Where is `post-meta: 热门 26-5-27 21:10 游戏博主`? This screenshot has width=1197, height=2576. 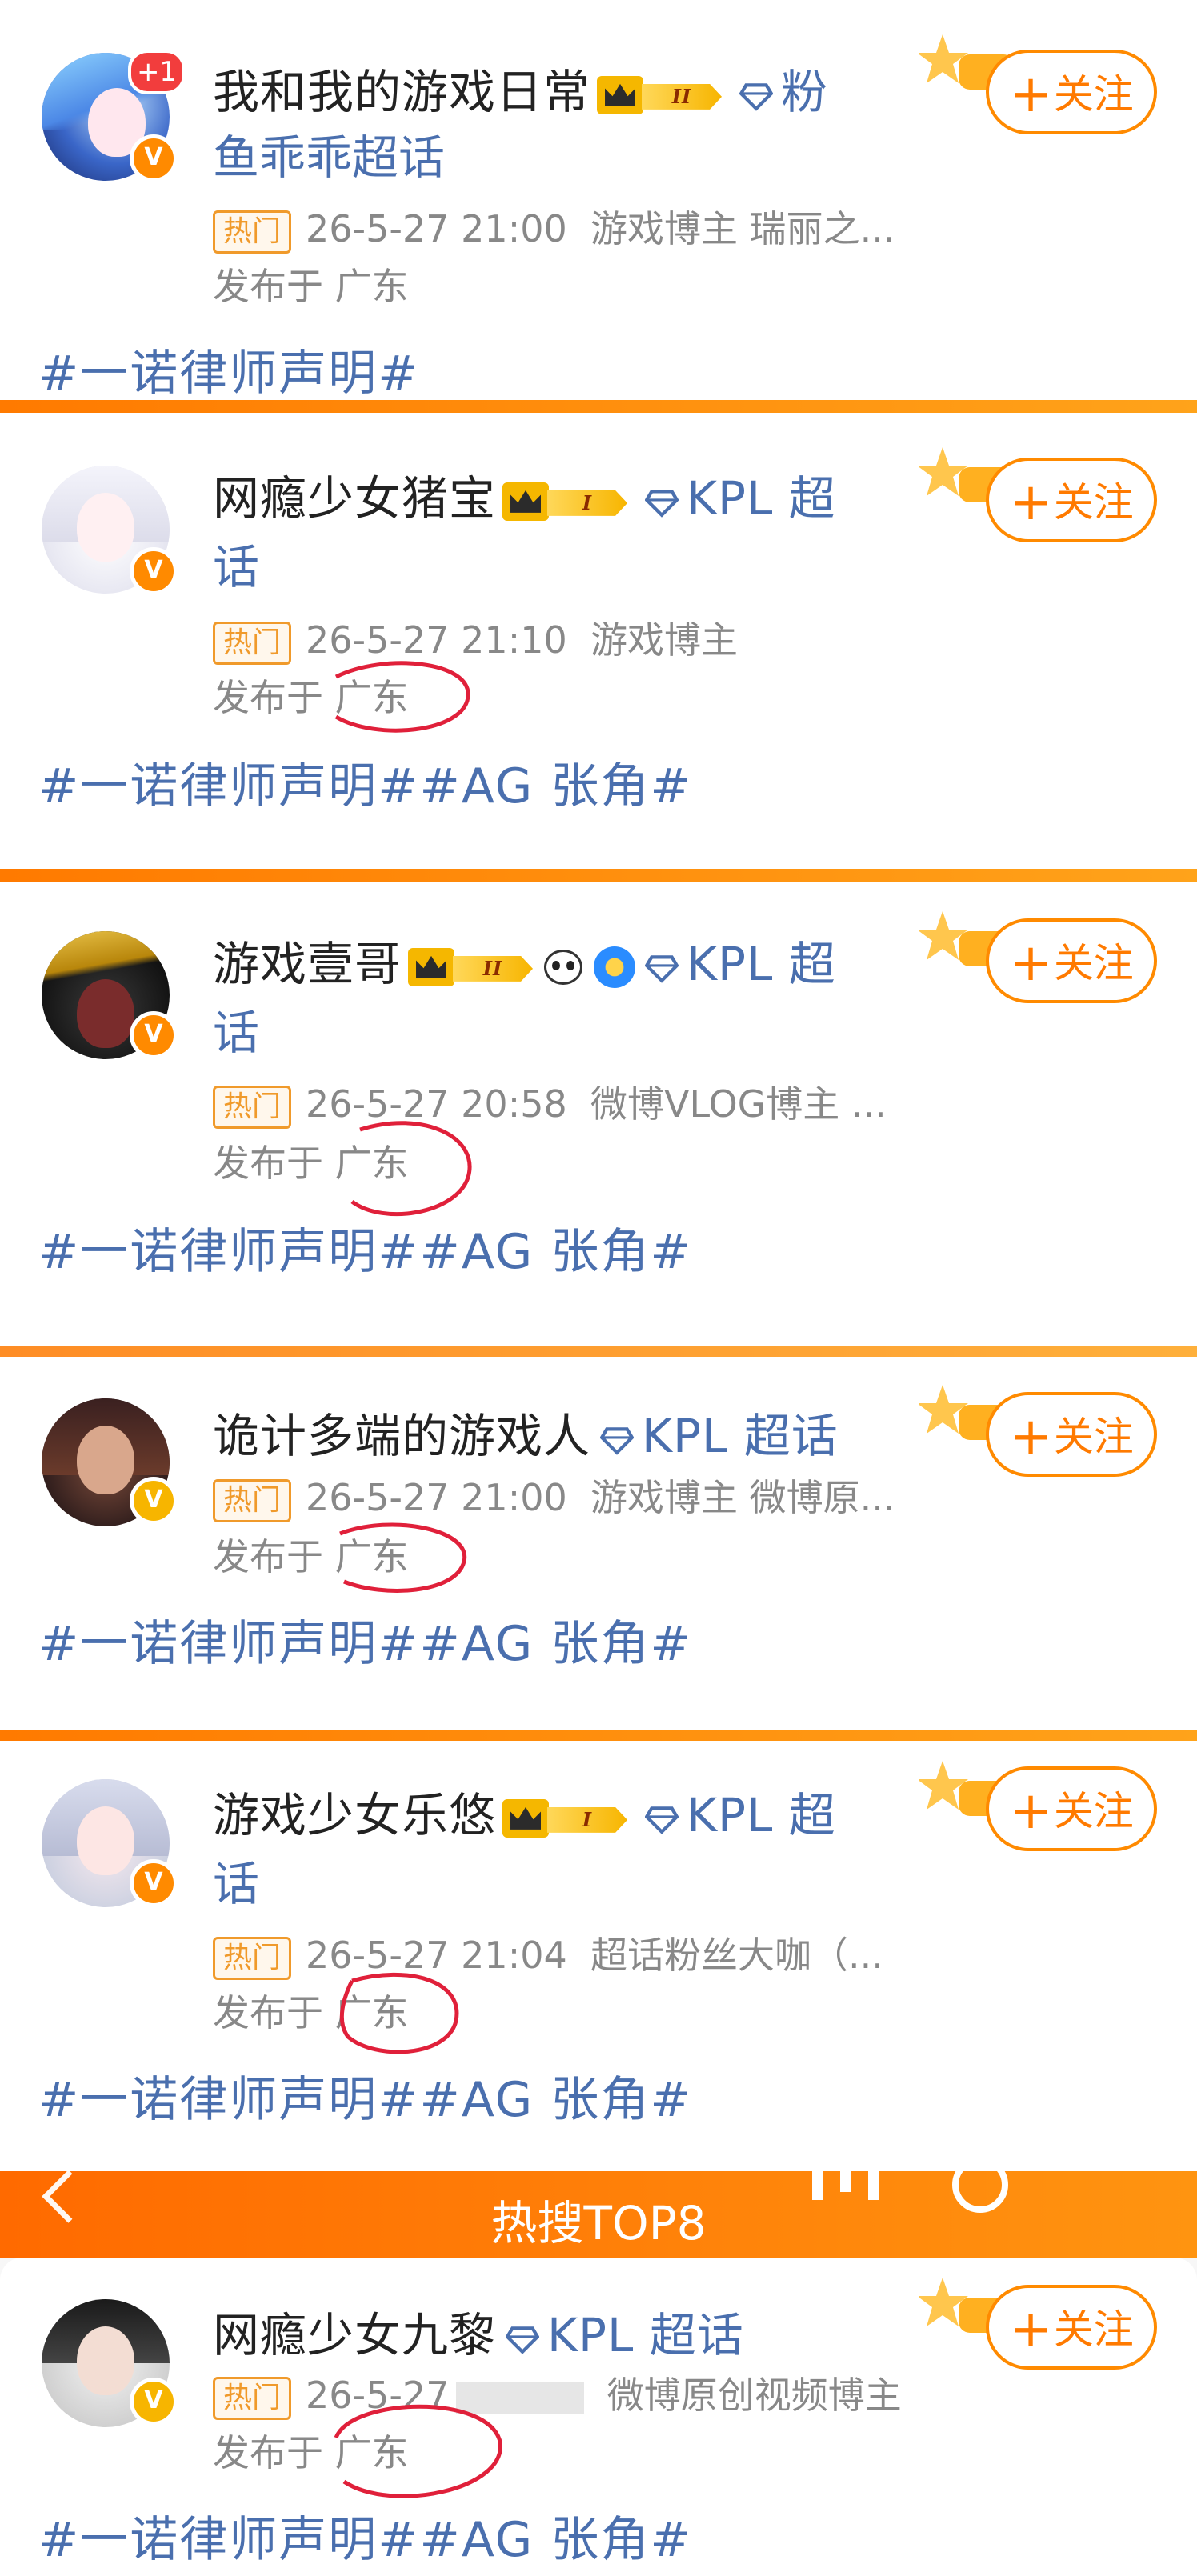 post-meta: 热门 26-5-27 21:10 游戏博主 is located at coordinates (475, 638).